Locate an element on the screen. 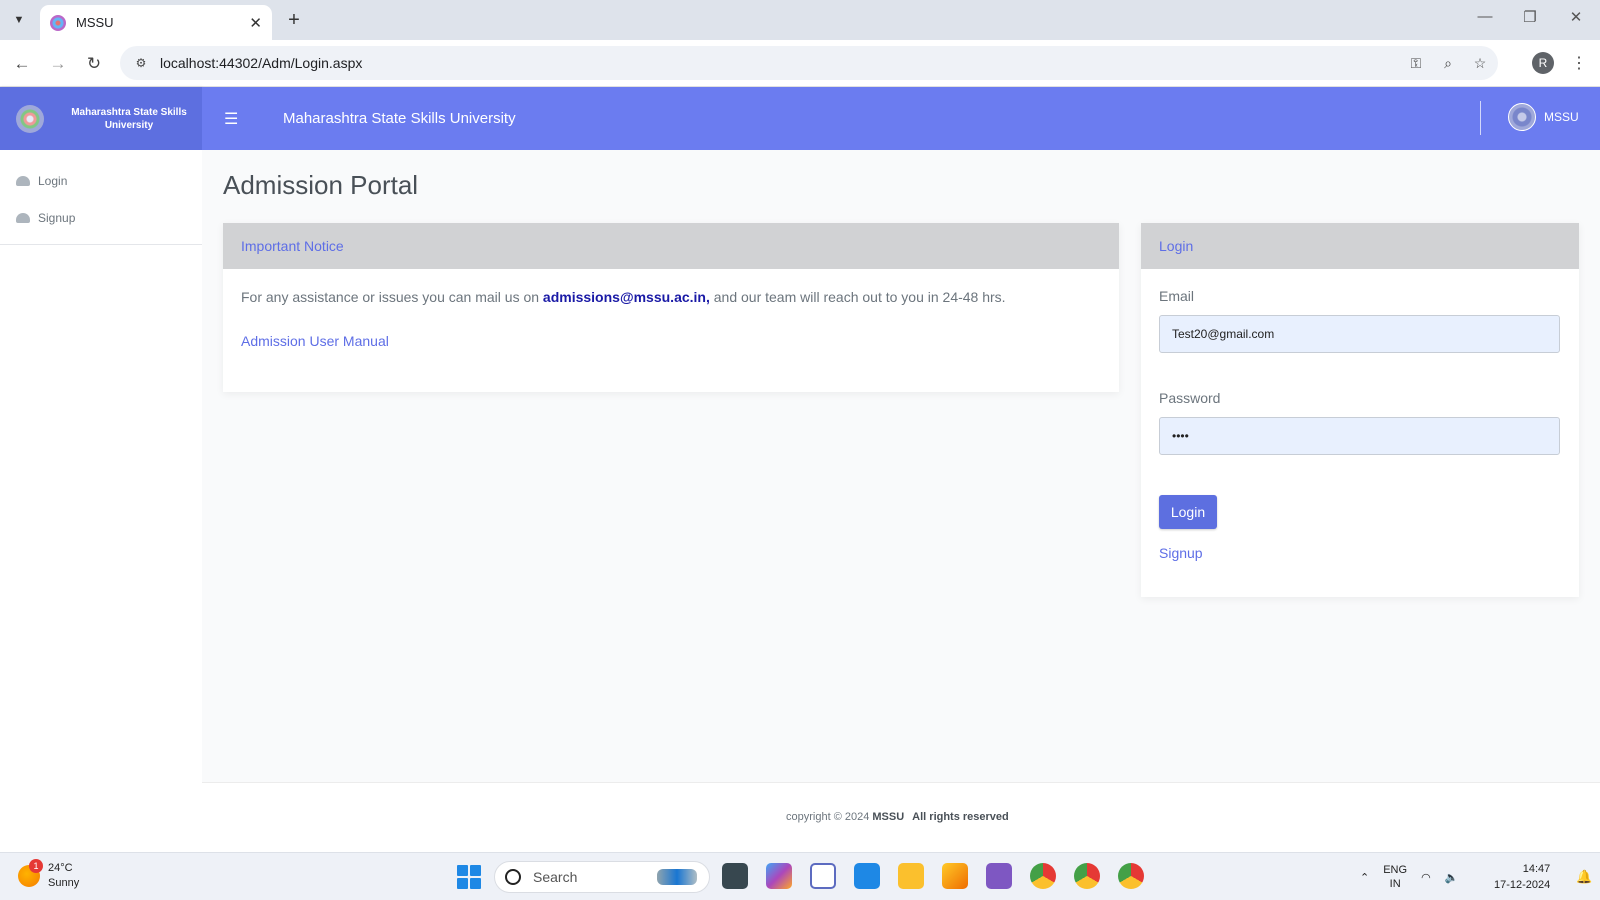 This screenshot has height=900, width=1600. header-title: Maharashtra State Skills University is located at coordinates (399, 118).